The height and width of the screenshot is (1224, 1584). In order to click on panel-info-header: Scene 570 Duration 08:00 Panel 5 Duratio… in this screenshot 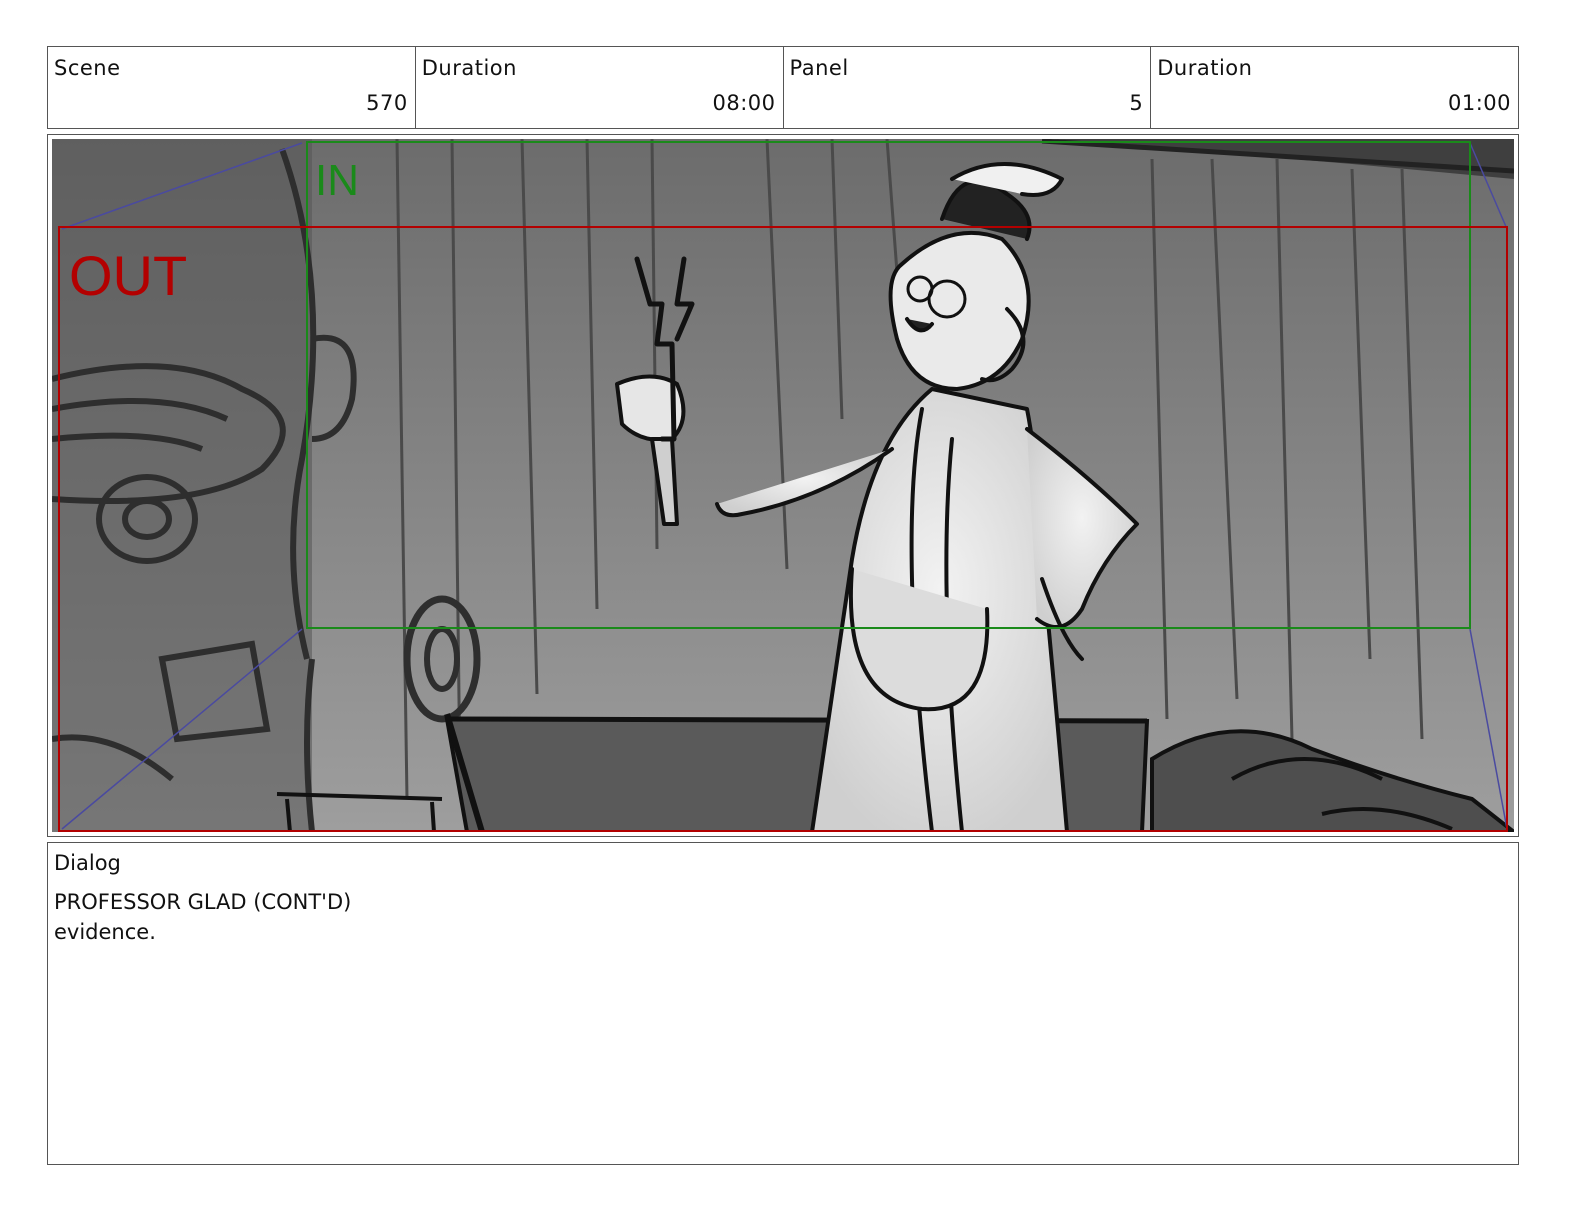, I will do `click(783, 87)`.